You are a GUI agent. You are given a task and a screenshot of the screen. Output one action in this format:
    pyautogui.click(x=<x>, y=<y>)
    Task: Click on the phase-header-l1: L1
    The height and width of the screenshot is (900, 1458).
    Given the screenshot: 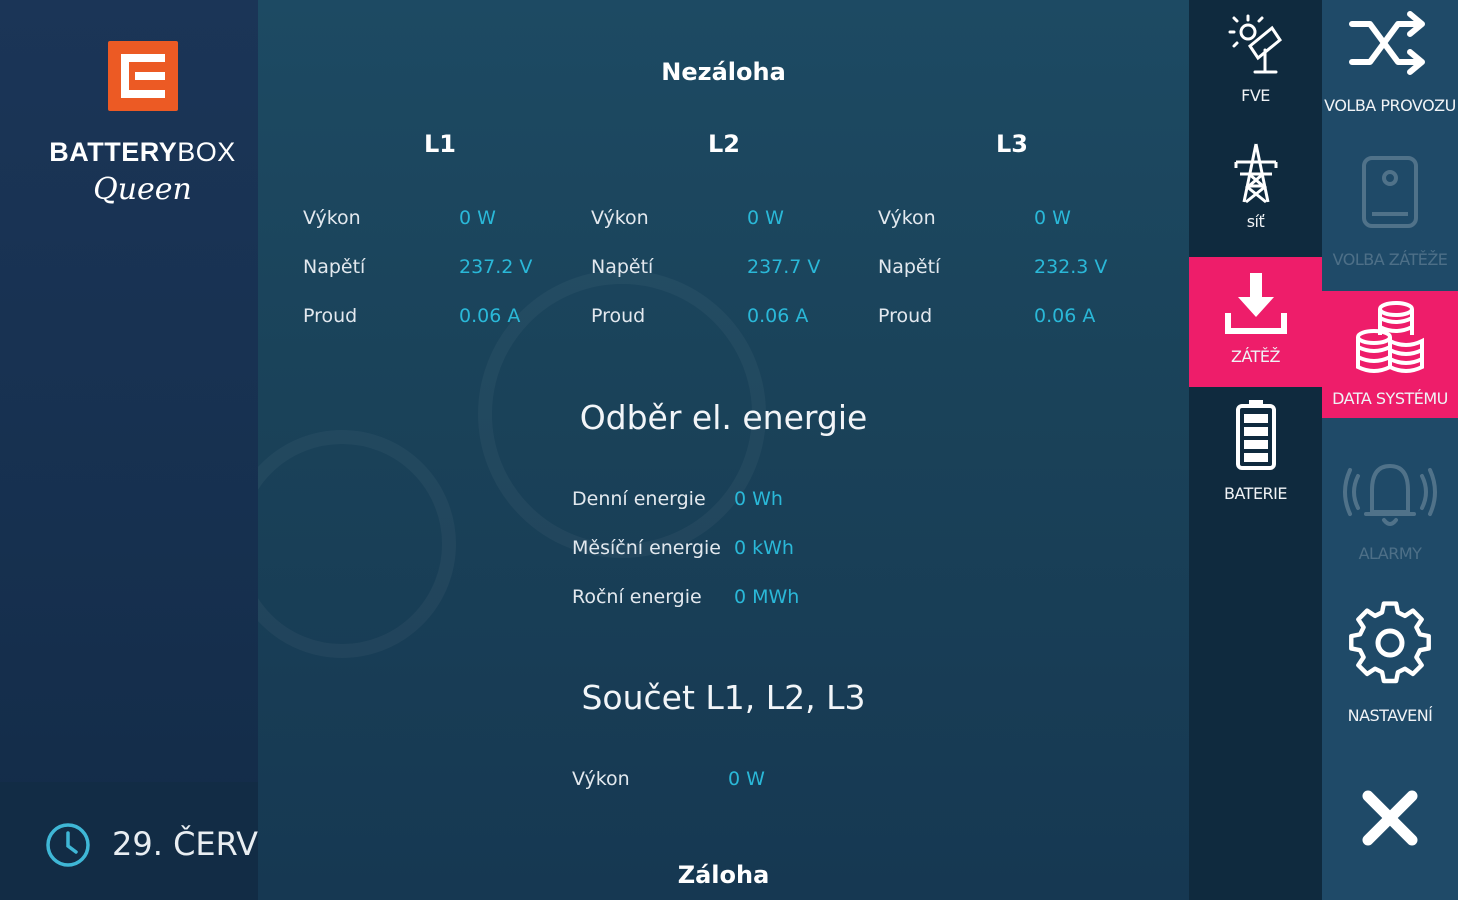 What is the action you would take?
    pyautogui.click(x=440, y=144)
    